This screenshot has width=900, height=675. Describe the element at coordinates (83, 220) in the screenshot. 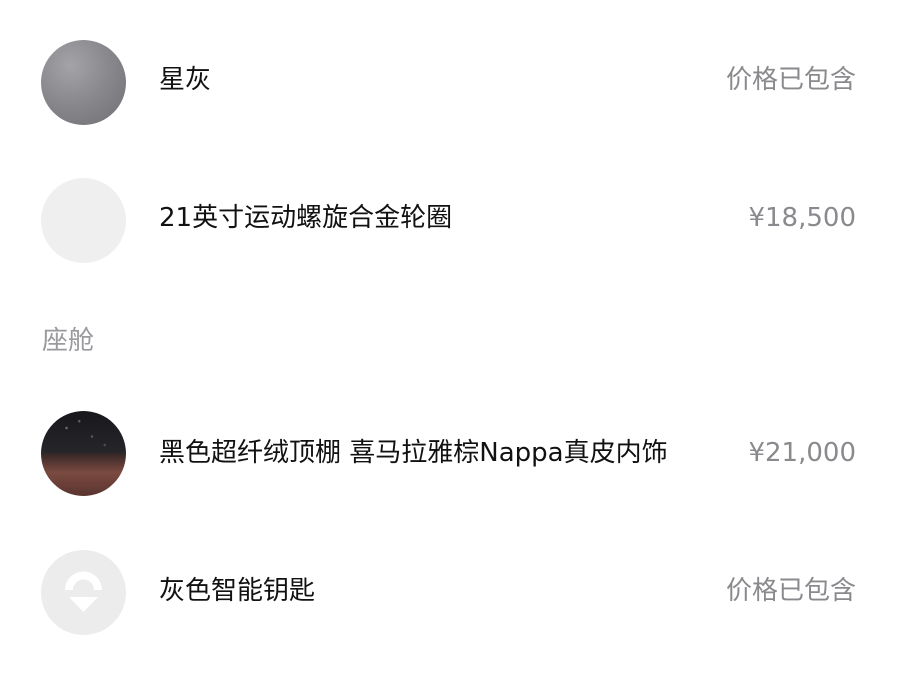

I see `wheel-icon` at that location.